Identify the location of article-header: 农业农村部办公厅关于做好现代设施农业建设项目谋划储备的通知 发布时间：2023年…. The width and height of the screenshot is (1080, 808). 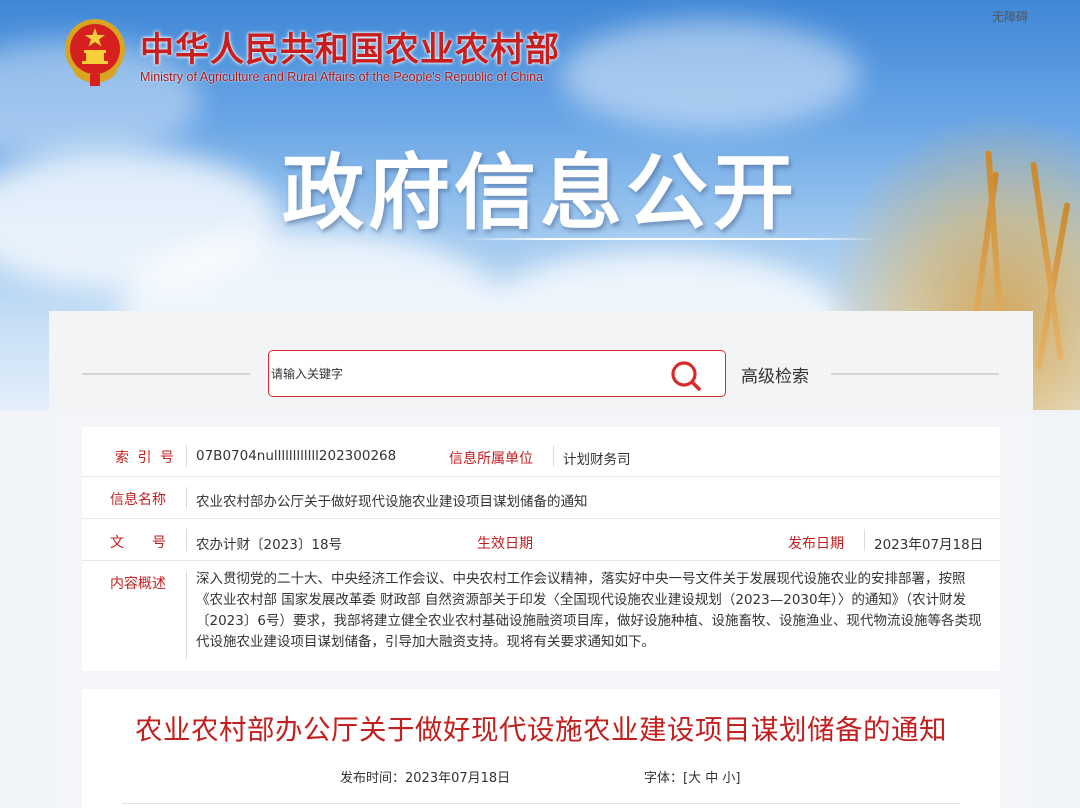
(541, 748).